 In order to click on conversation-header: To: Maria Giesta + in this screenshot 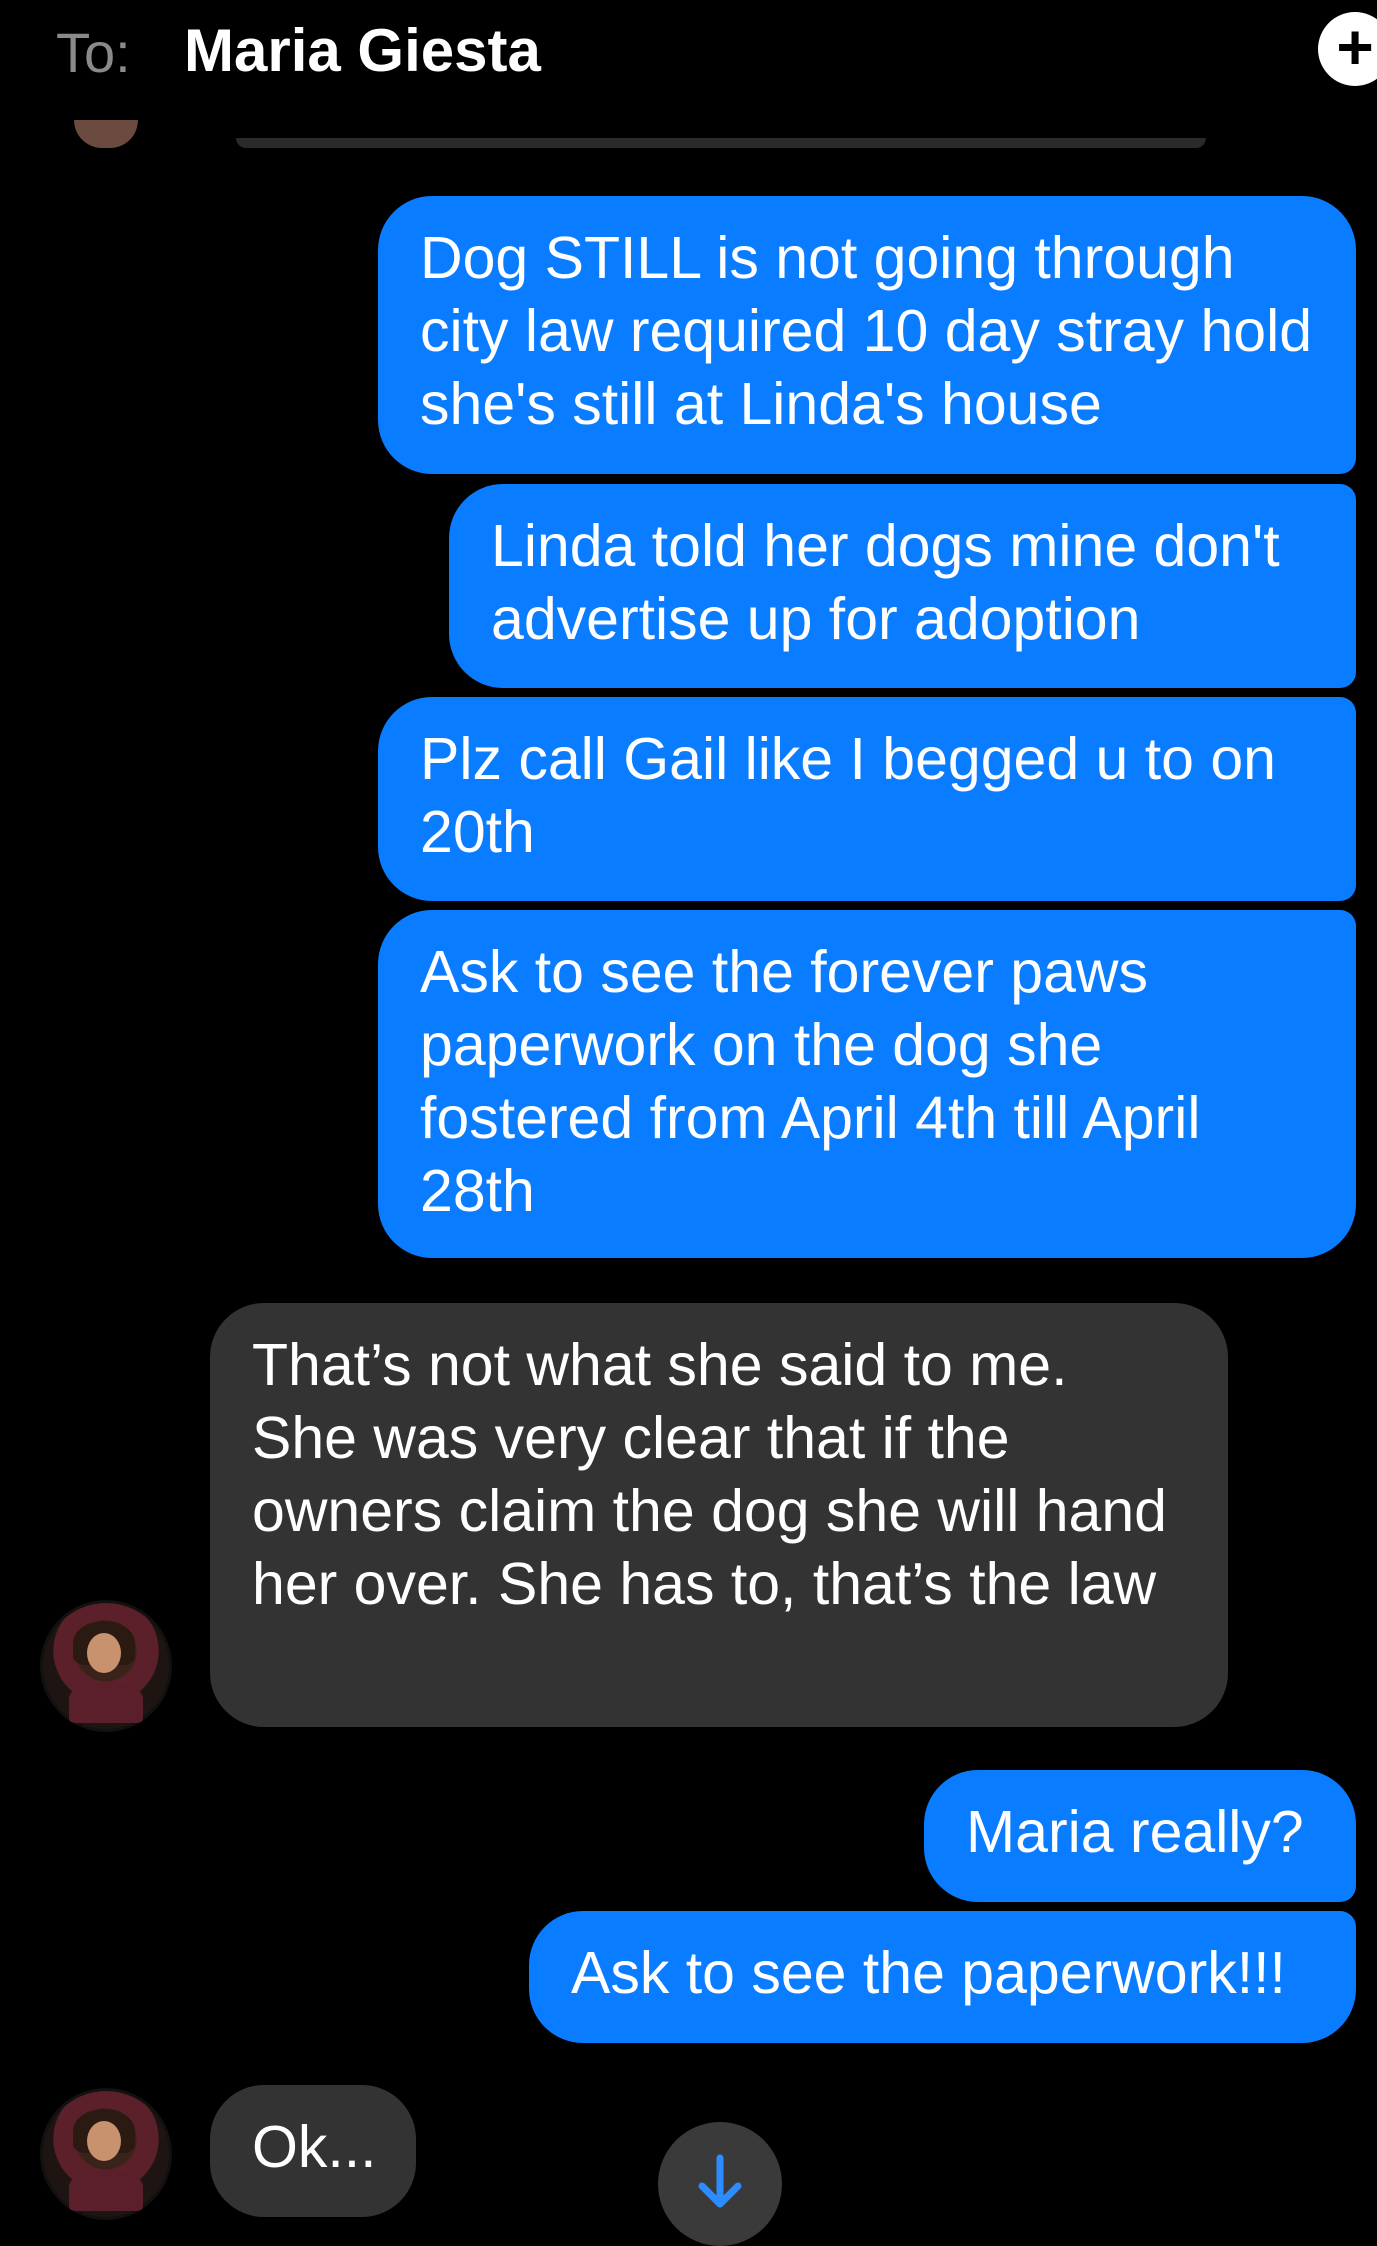, I will do `click(688, 55)`.